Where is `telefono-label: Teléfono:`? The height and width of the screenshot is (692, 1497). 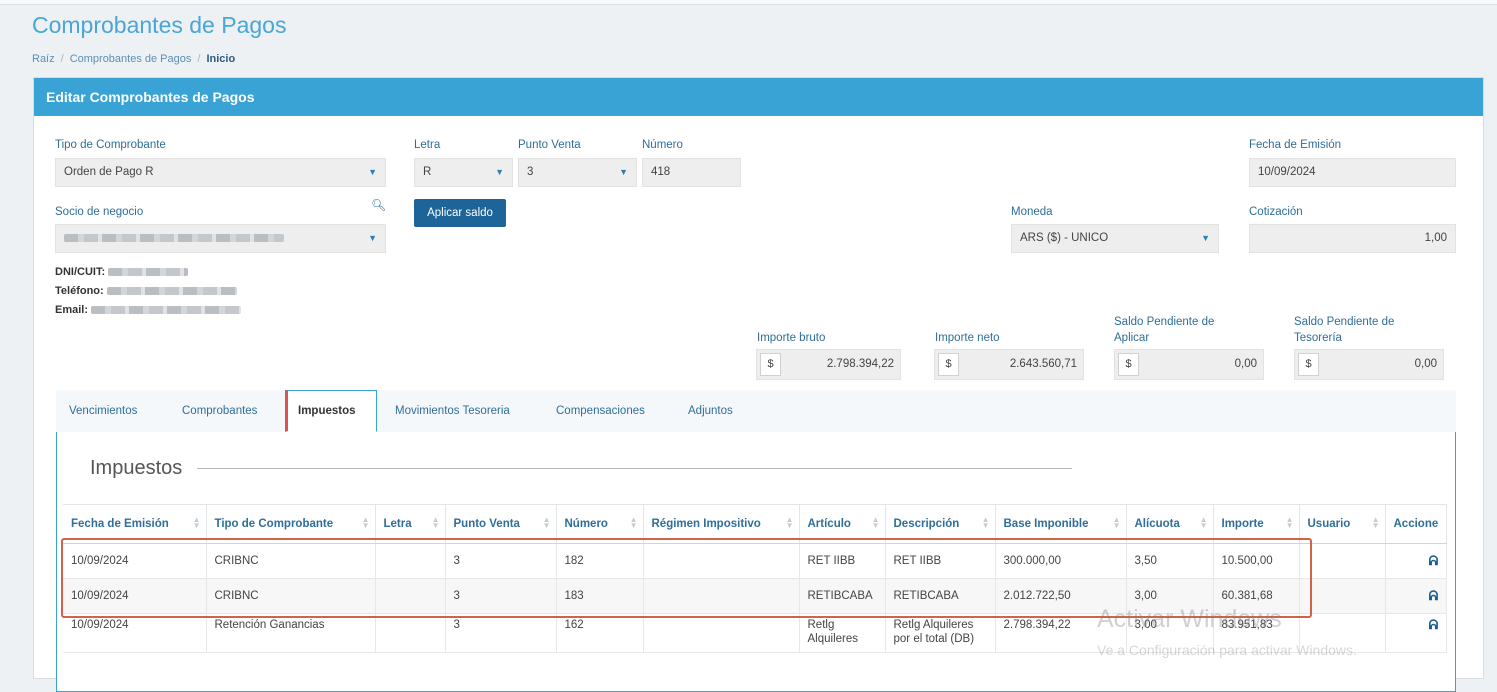
telefono-label: Teléfono: is located at coordinates (79, 291).